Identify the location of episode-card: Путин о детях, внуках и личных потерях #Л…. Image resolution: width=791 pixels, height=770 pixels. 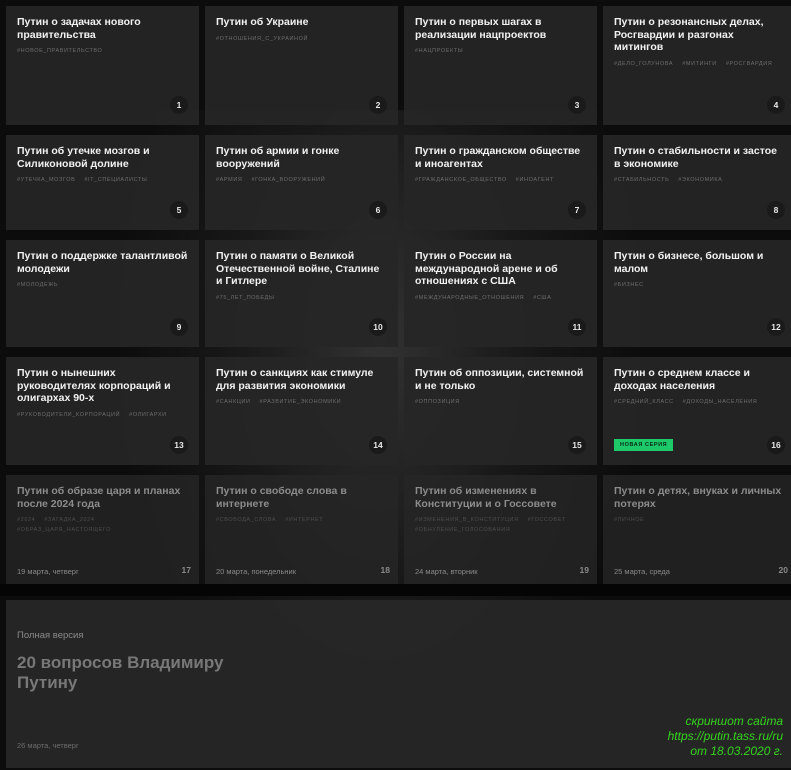
(697, 532).